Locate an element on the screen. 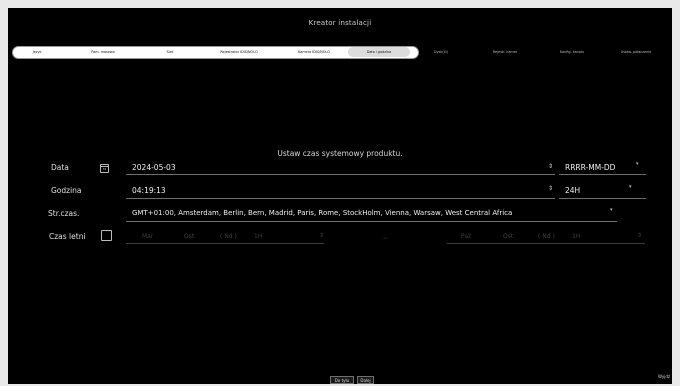 This screenshot has height=386, width=680. dst-end-day: ( Nd ) is located at coordinates (546, 236).